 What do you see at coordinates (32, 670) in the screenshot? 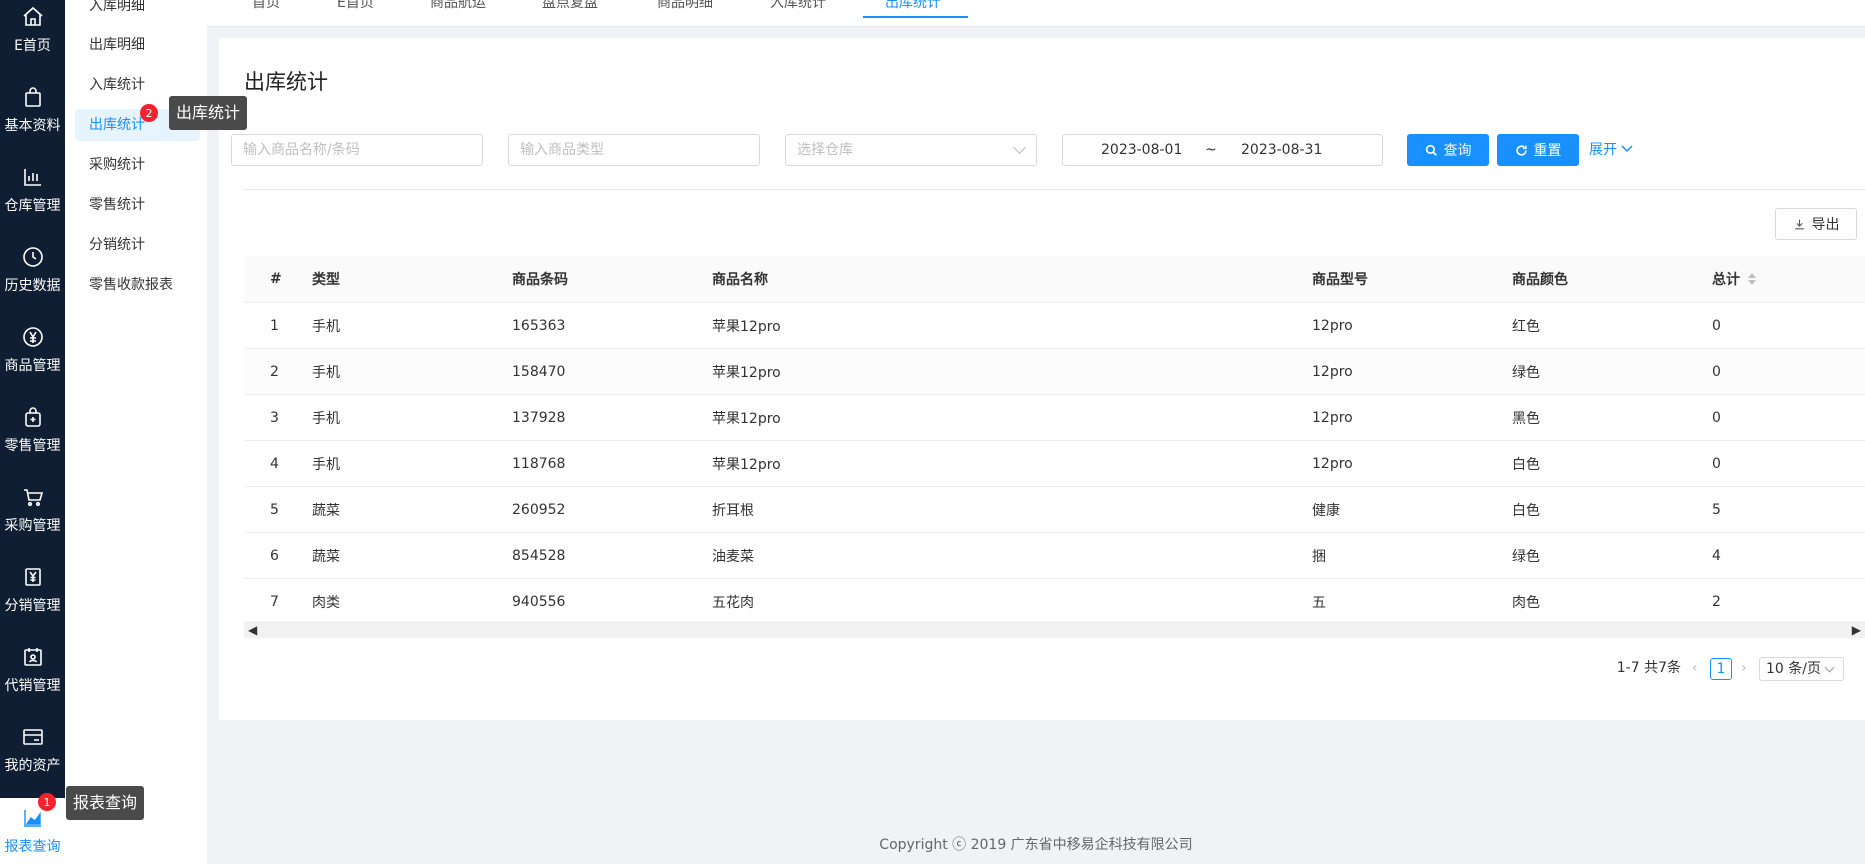
I see `rail-item-consignment: 代销管理` at bounding box center [32, 670].